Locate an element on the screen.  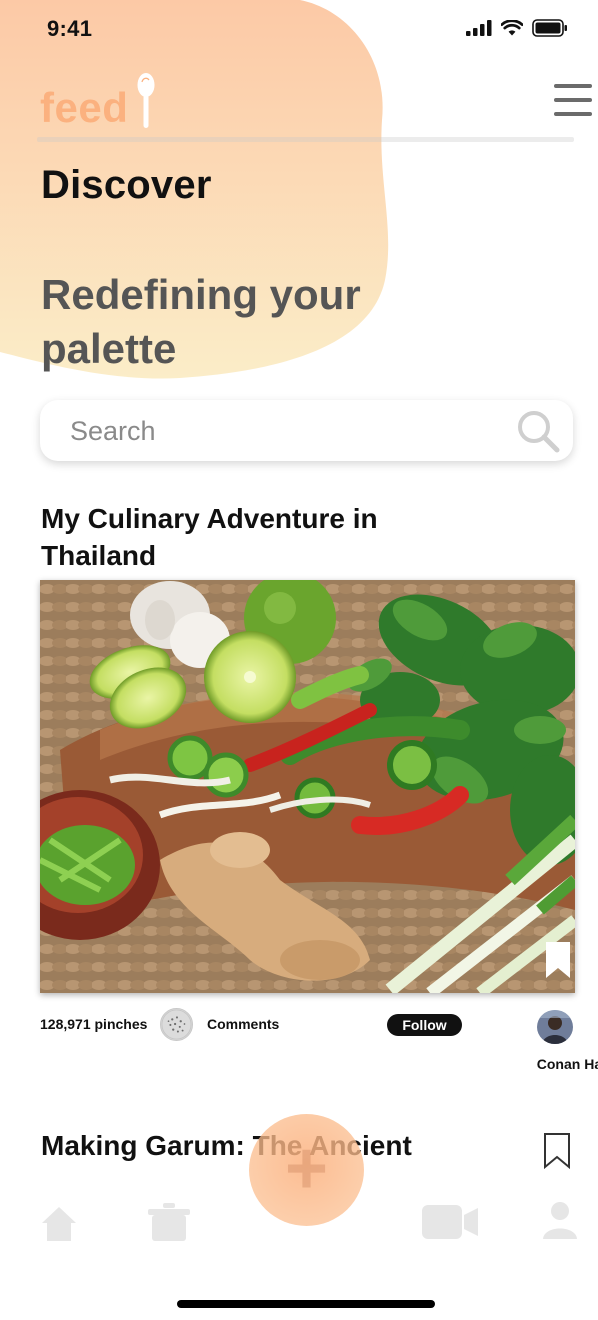
spoon-icon is located at coordinates (146, 100).